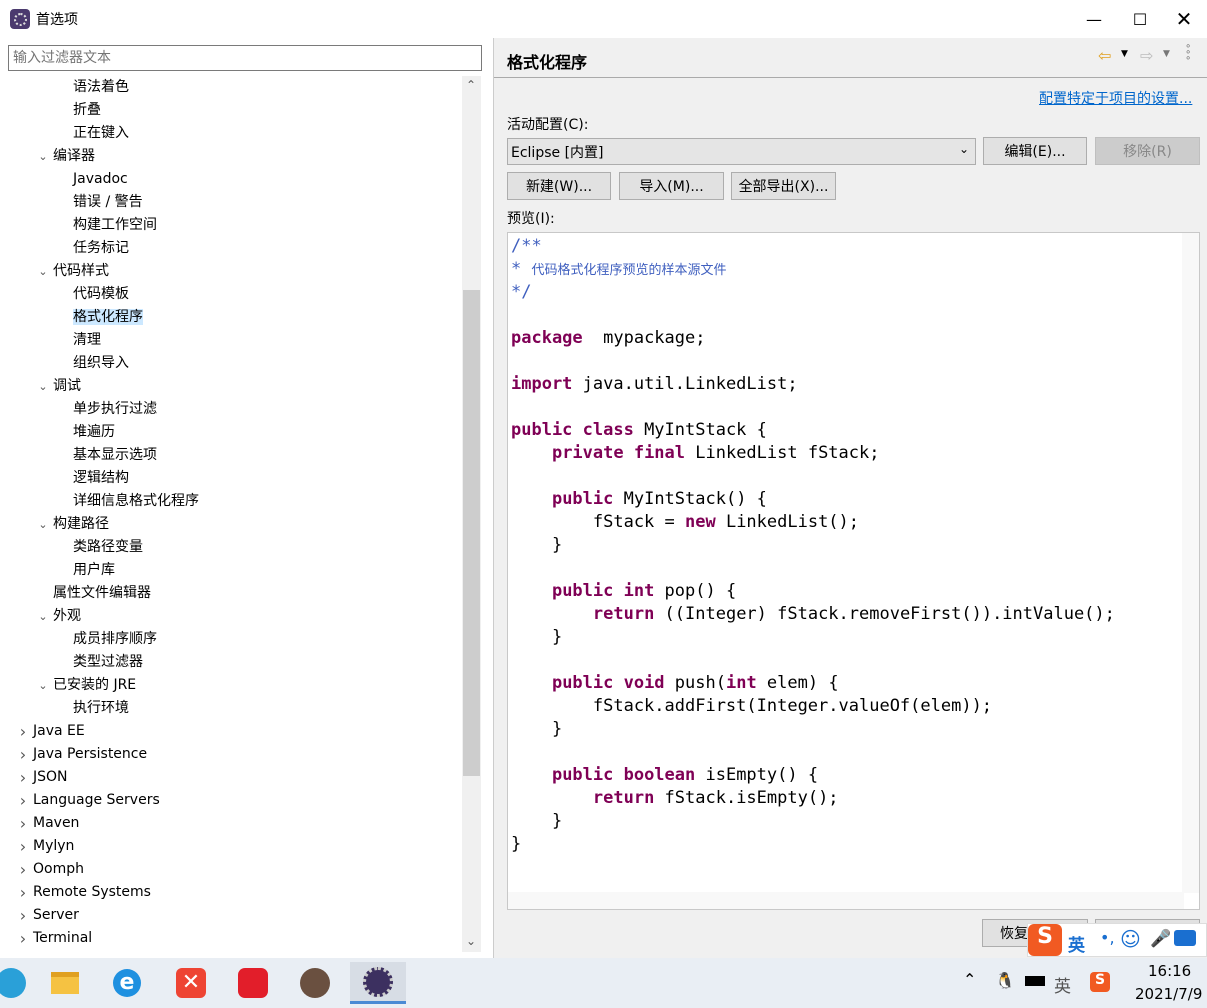  What do you see at coordinates (1062, 984) in the screenshot?
I see `tray-language-indicator: 英` at bounding box center [1062, 984].